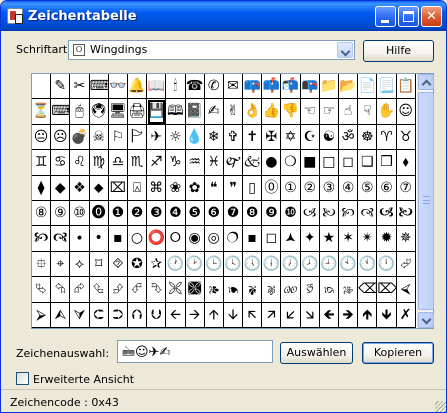 The image size is (447, 413). I want to click on char-cell: ★, so click(329, 239).